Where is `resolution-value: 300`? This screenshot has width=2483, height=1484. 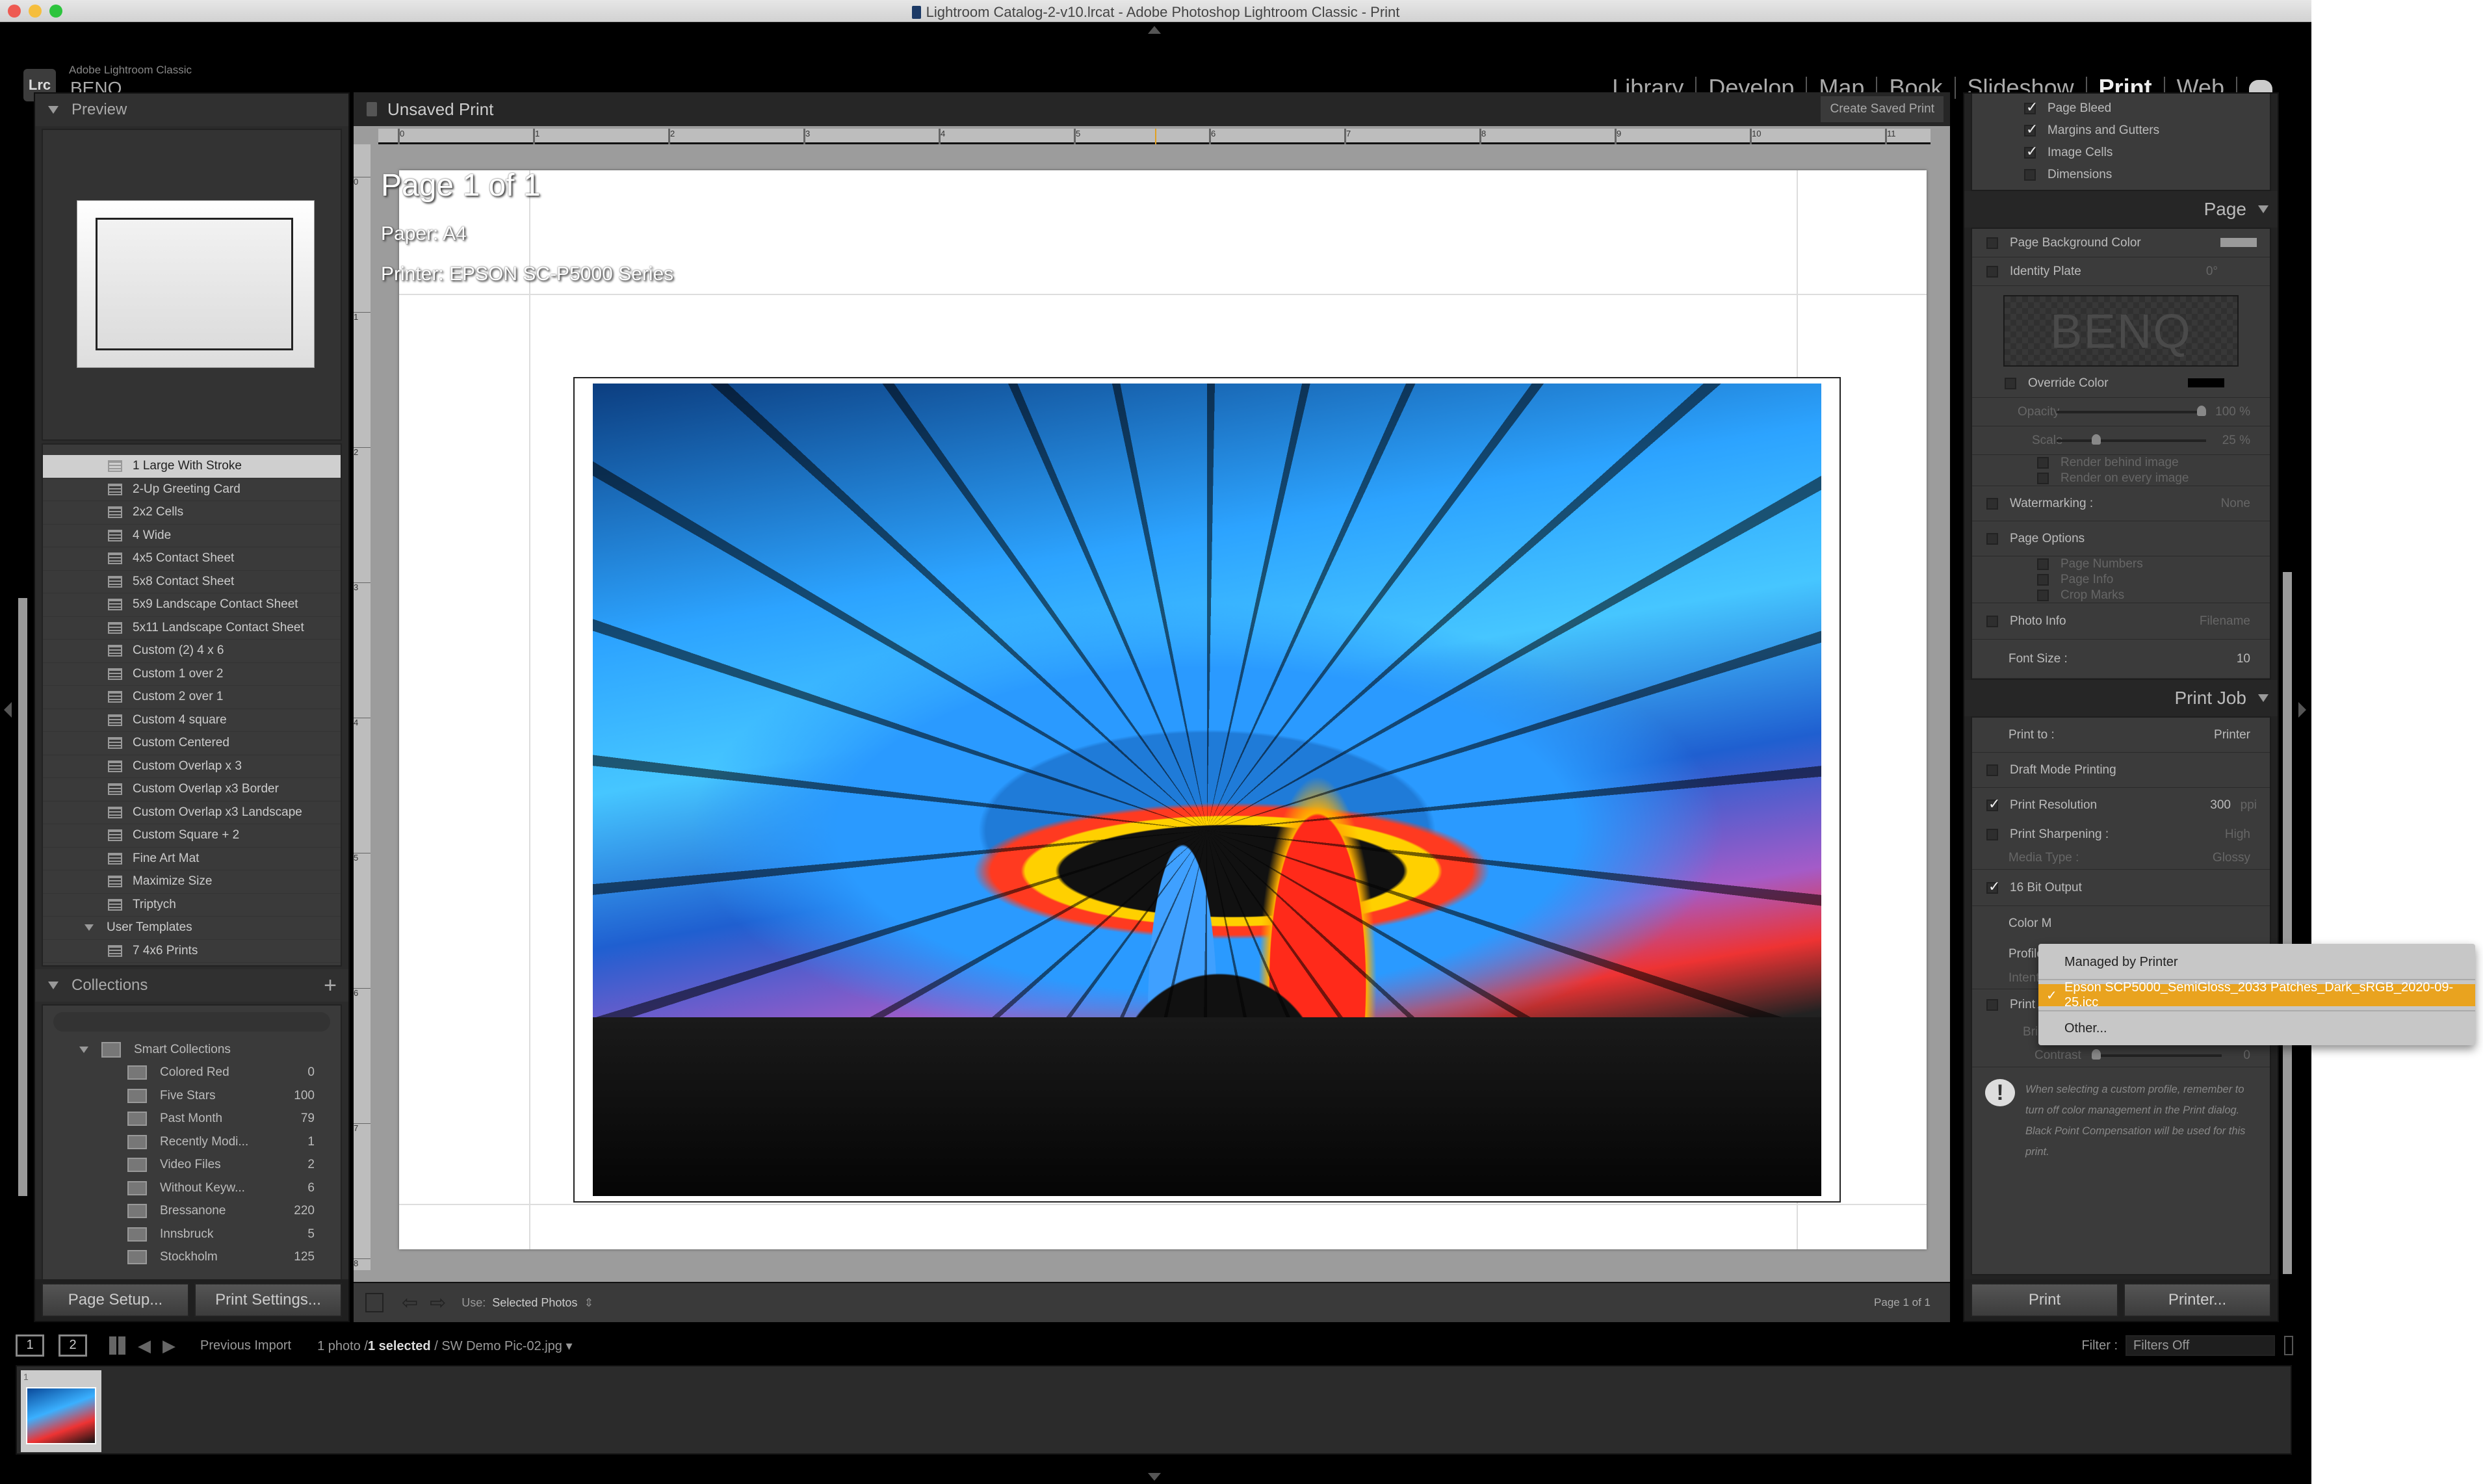 resolution-value: 300 is located at coordinates (2220, 806).